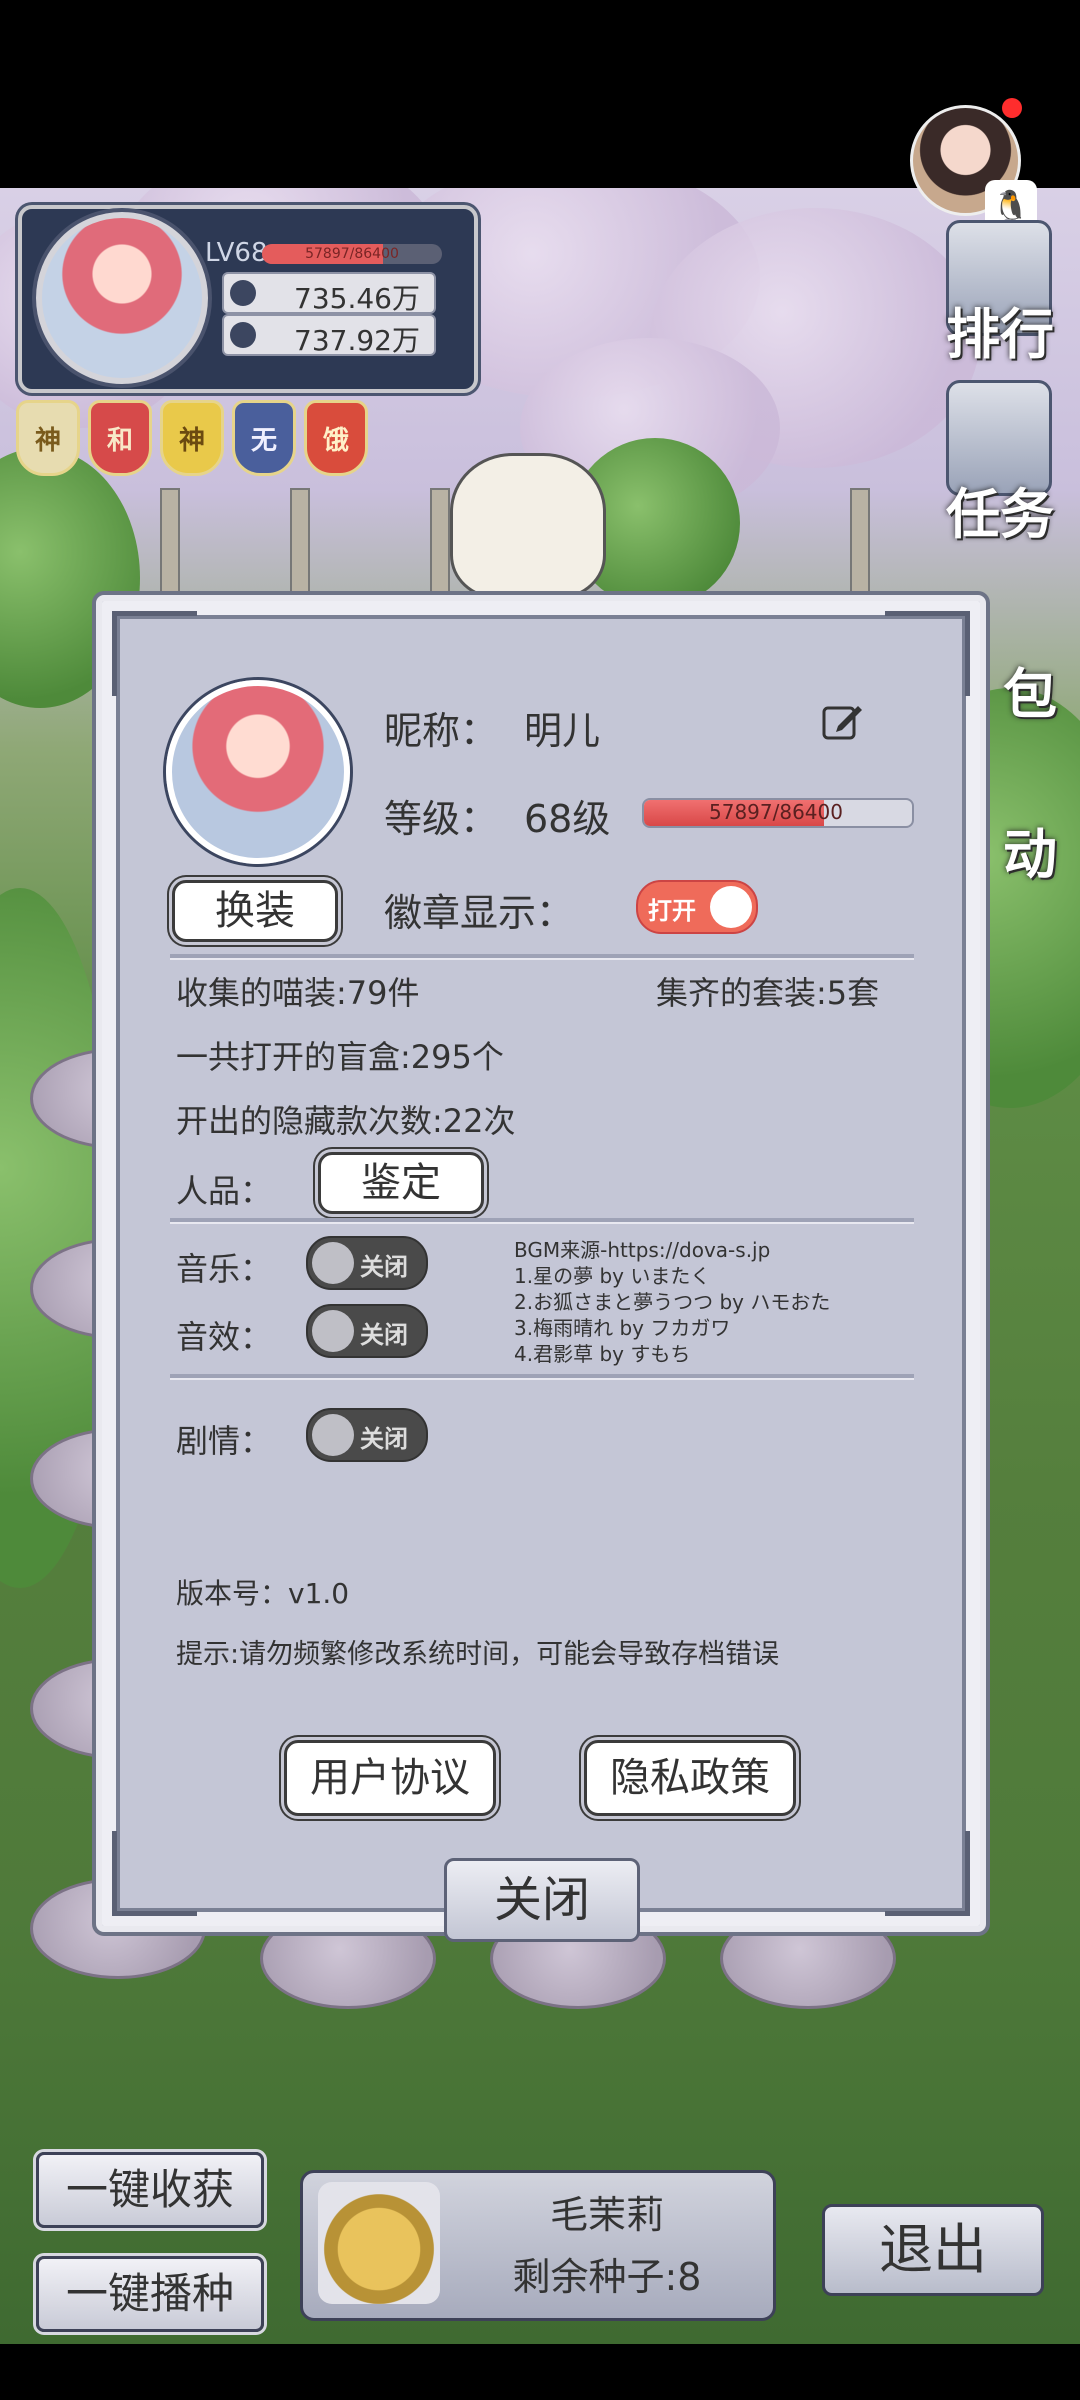 The height and width of the screenshot is (2400, 1080). Describe the element at coordinates (357, 298) in the screenshot. I see `resource-value-1: 735.46万` at that location.